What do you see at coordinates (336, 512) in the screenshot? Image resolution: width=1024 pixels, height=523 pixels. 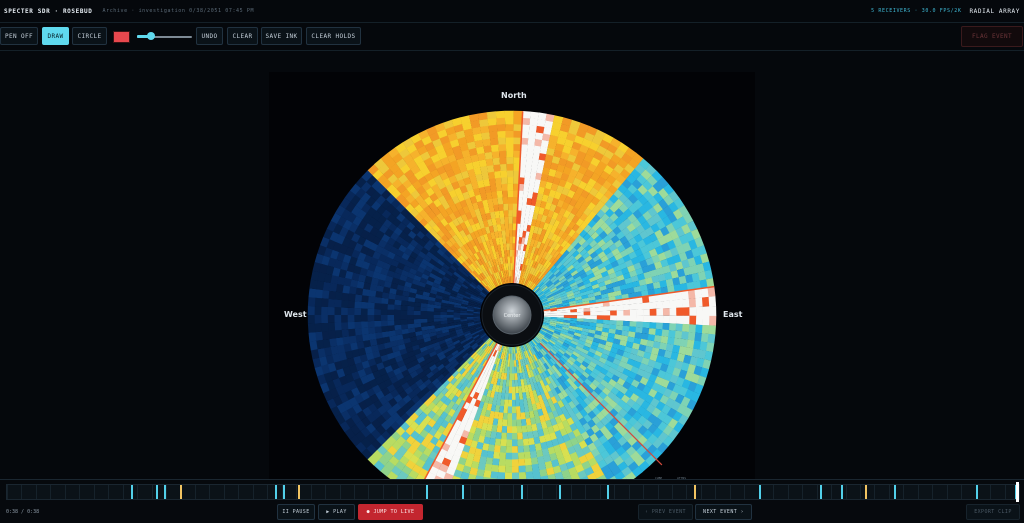 I see `play-button: ▶ PLAY` at bounding box center [336, 512].